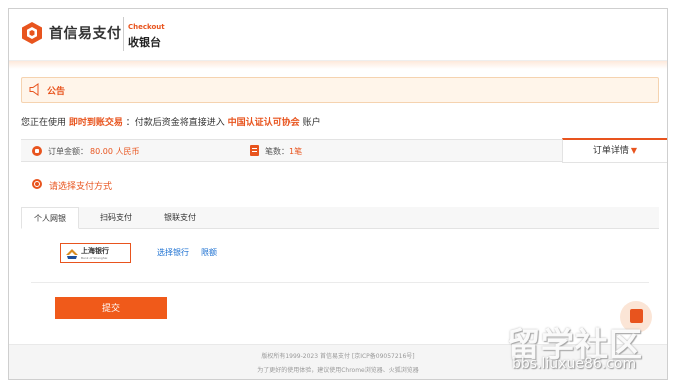 This screenshot has height=385, width=679. Describe the element at coordinates (173, 252) in the screenshot. I see `choose-bank-link: 选择银行` at that location.